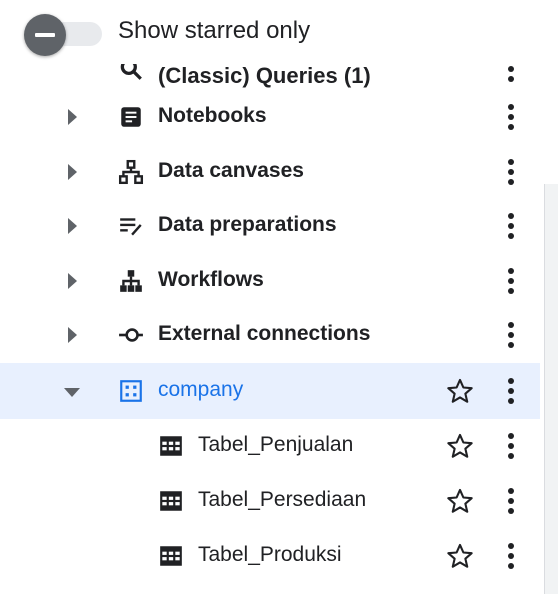 This screenshot has width=558, height=594. Describe the element at coordinates (264, 75) in the screenshot. I see `tree-row-label: (Classic) Queries (1)` at that location.